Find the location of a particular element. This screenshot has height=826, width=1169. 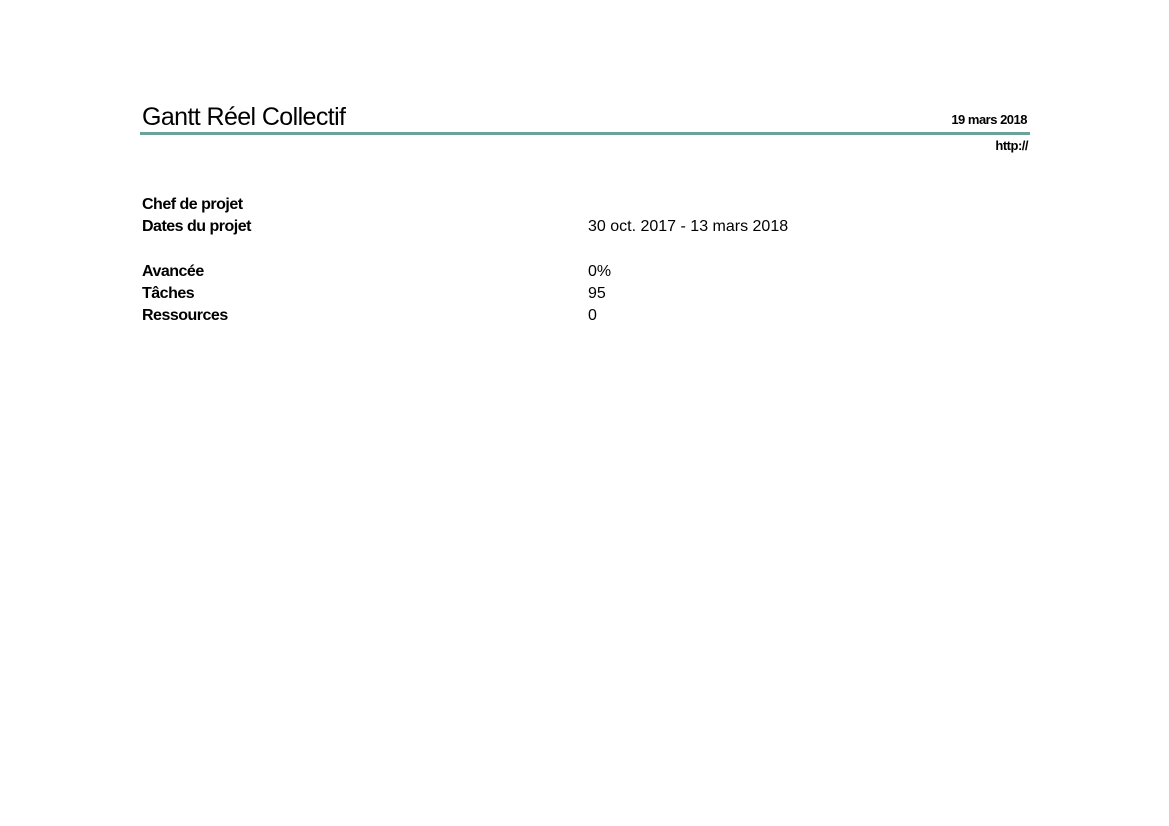

report-url: http:// is located at coordinates (1011, 145).